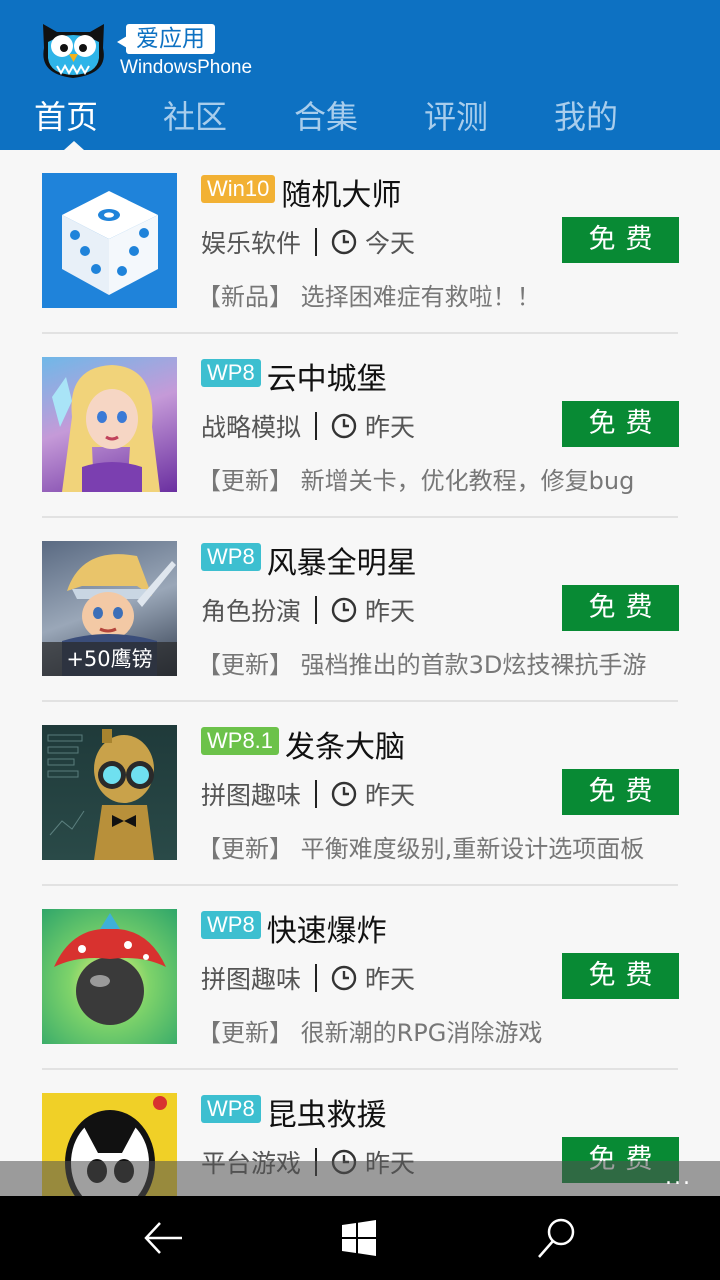 The height and width of the screenshot is (1280, 720). Describe the element at coordinates (326, 1115) in the screenshot. I see `app-title: 昆虫救援` at that location.